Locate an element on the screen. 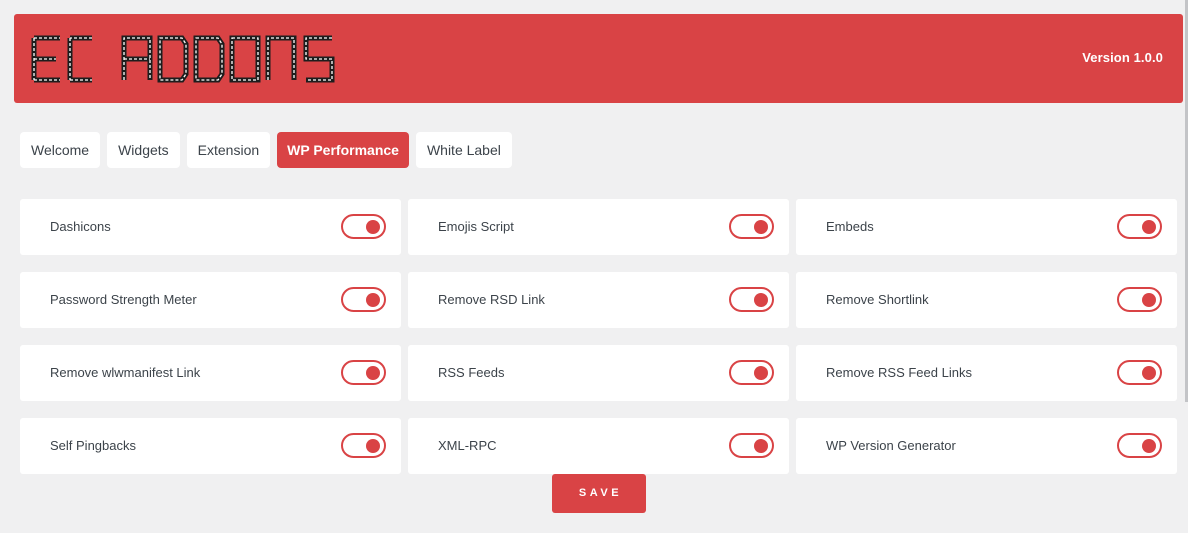 This screenshot has height=533, width=1188. remove-rss-feed-links-toggle is located at coordinates (1139, 372).